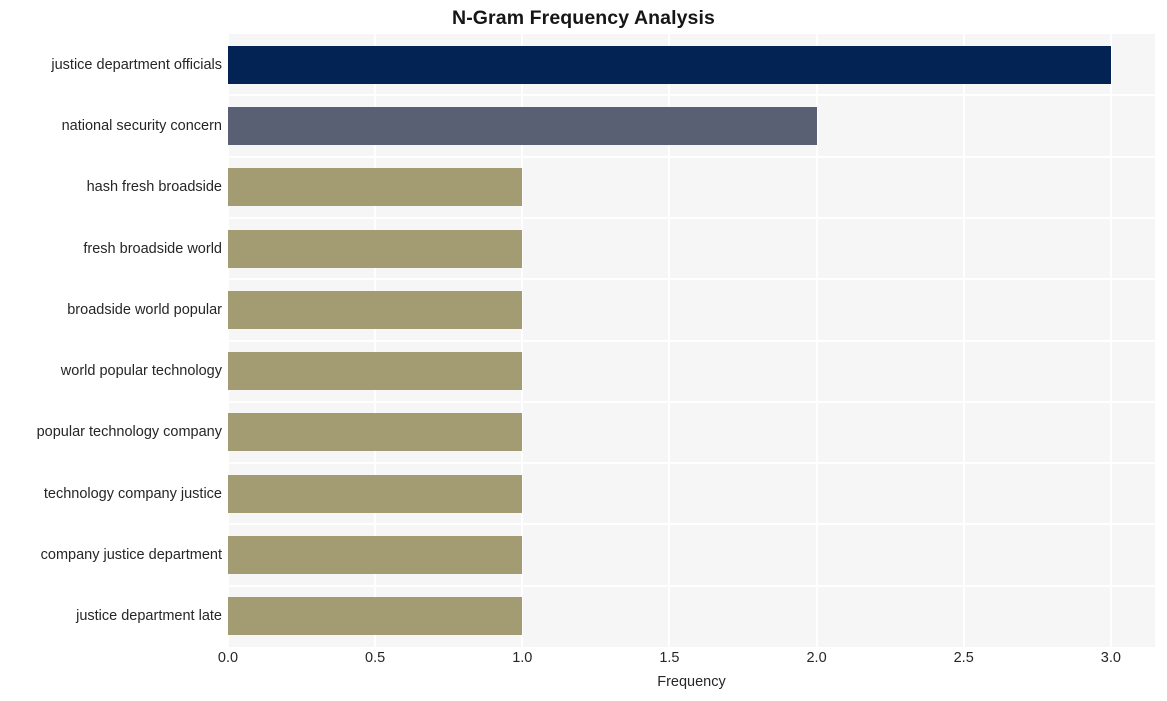  Describe the element at coordinates (669, 658) in the screenshot. I see `x-axis-tick-label: 1.5` at that location.